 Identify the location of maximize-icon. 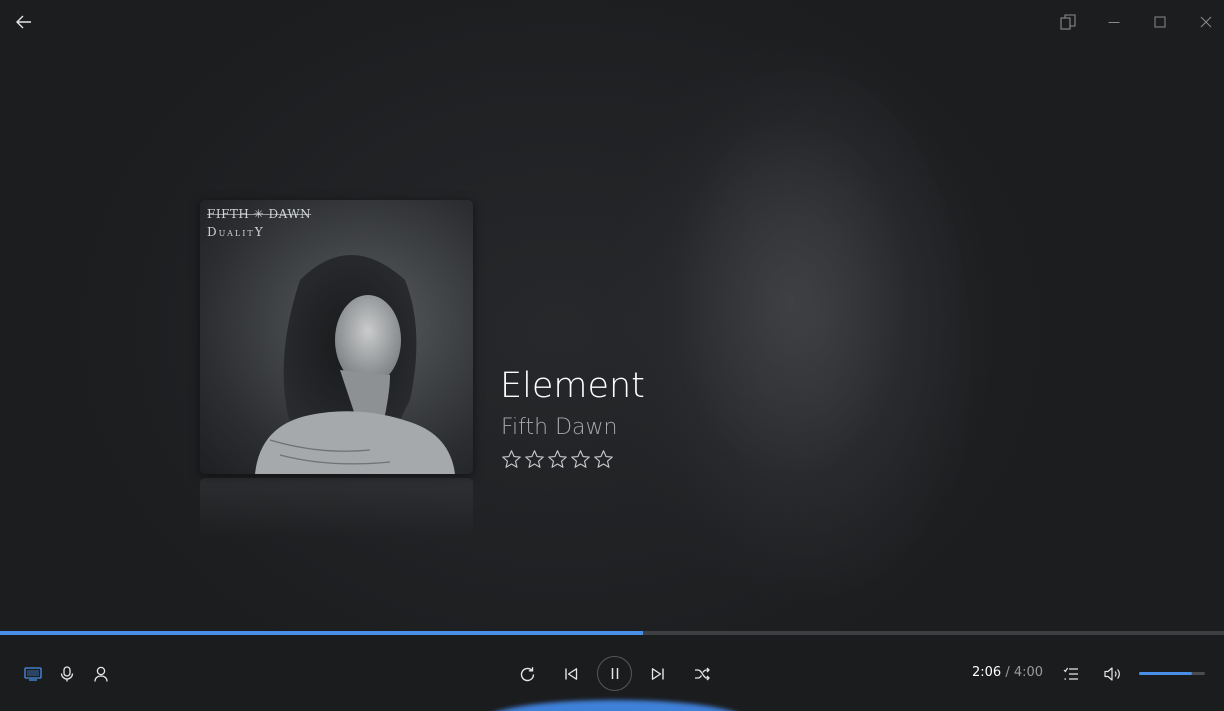
(1160, 22).